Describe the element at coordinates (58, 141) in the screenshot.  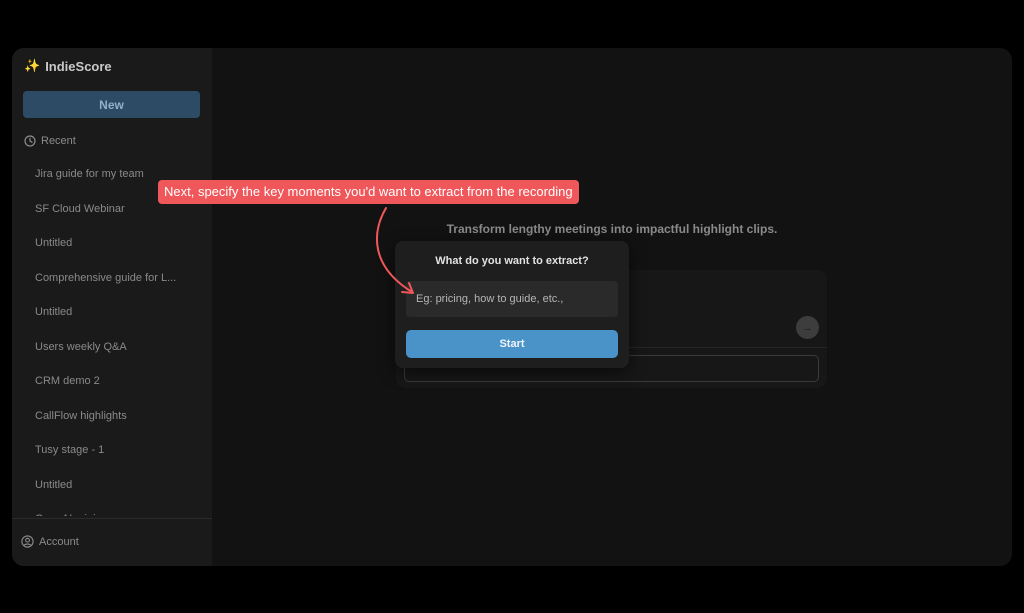
I see `recent-label: Recent` at that location.